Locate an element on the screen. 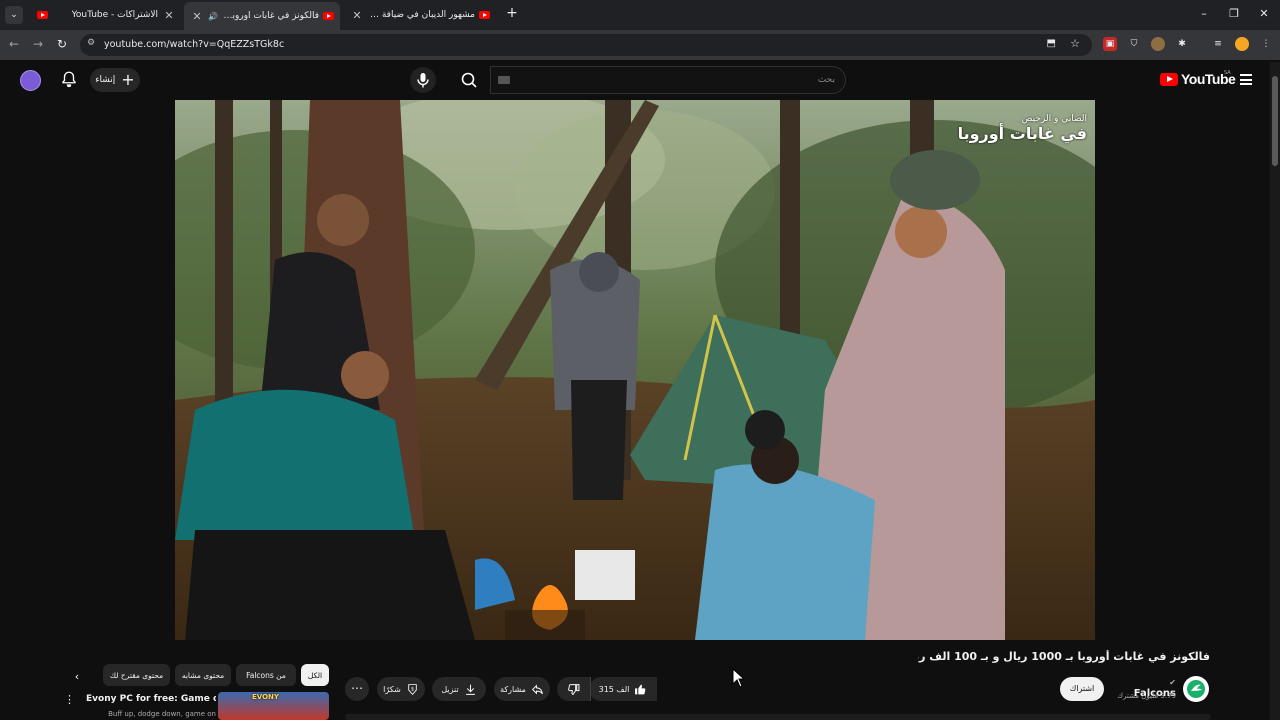  video-watermark: الصابي و الرخيص في غابات أوروبا is located at coordinates (1022, 128).